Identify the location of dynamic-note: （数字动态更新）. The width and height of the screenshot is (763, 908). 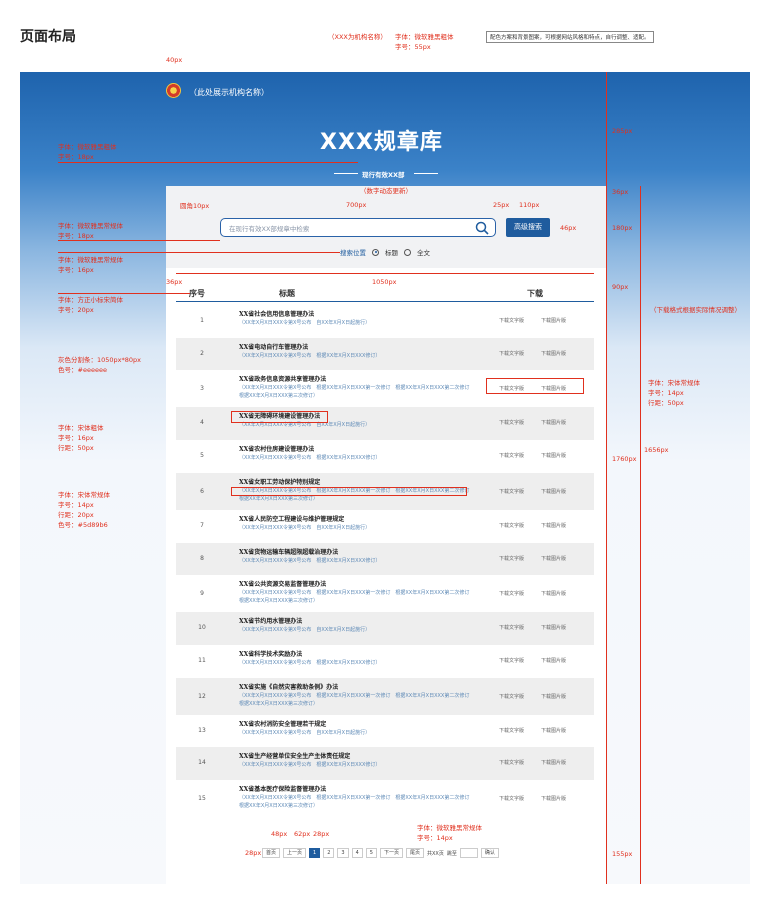
(386, 191).